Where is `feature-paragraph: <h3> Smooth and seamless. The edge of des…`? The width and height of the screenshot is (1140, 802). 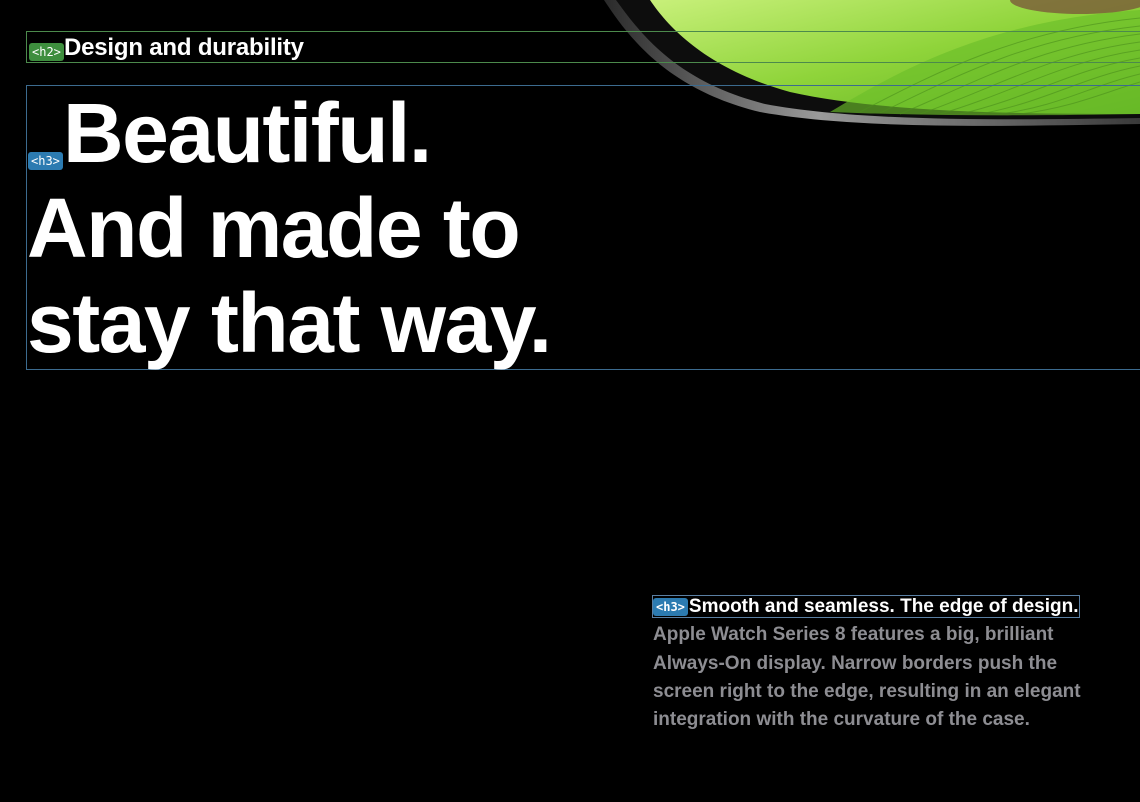
feature-paragraph: <h3> Smooth and seamless. The edge of des… is located at coordinates (872, 663).